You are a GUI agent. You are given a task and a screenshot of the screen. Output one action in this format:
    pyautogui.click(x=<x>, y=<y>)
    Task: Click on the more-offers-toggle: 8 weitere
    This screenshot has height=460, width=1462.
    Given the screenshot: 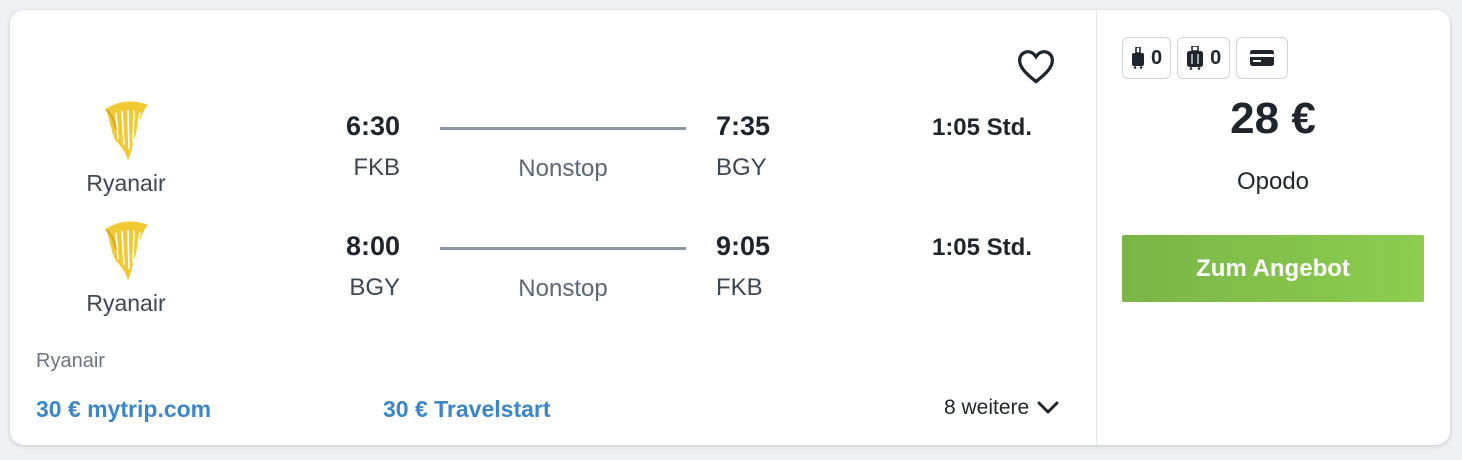 What is the action you would take?
    pyautogui.click(x=1001, y=408)
    